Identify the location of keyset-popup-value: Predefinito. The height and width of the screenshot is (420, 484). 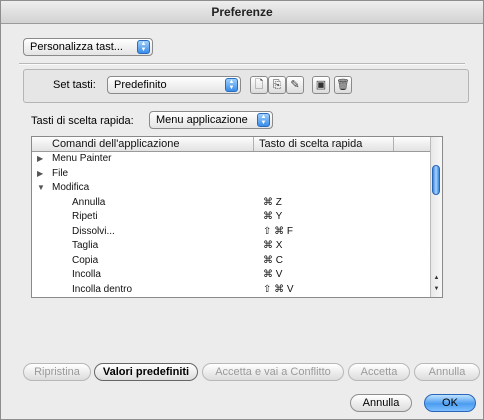
(140, 85).